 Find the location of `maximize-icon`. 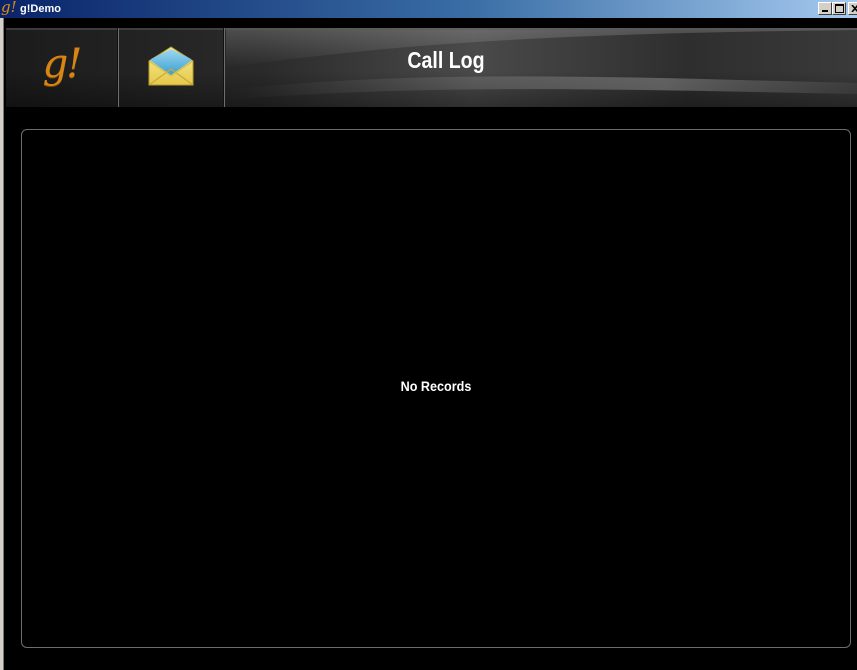

maximize-icon is located at coordinates (839, 8).